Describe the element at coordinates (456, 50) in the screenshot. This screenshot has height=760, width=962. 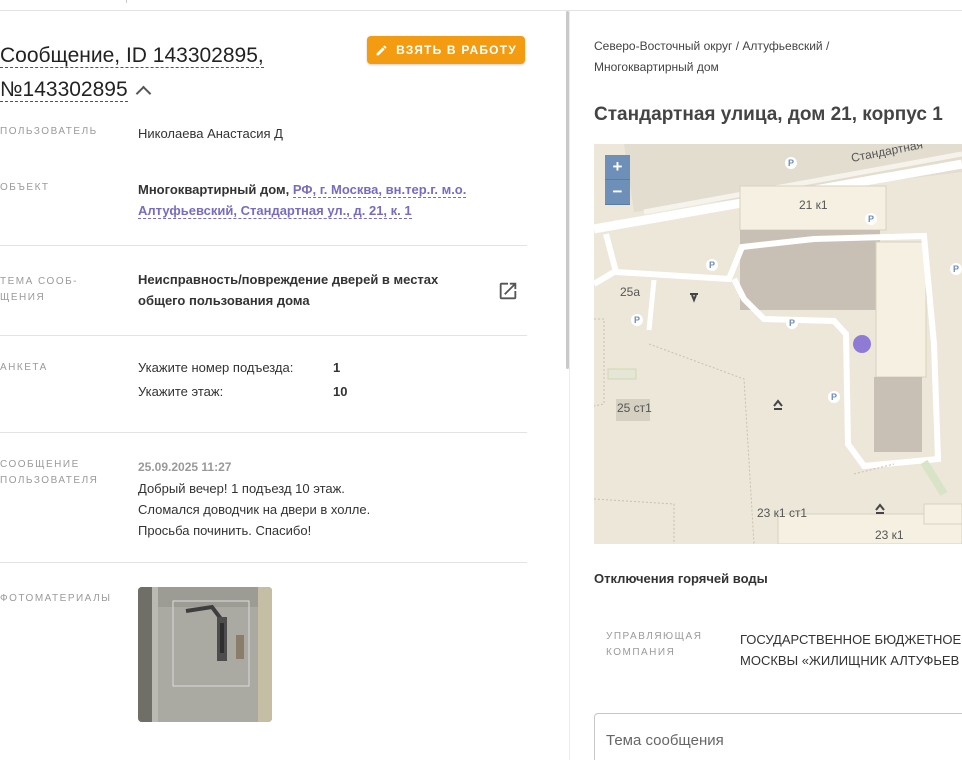
I see `take-to-work-label: ВЗЯТЬ В РАБОТУ` at that location.